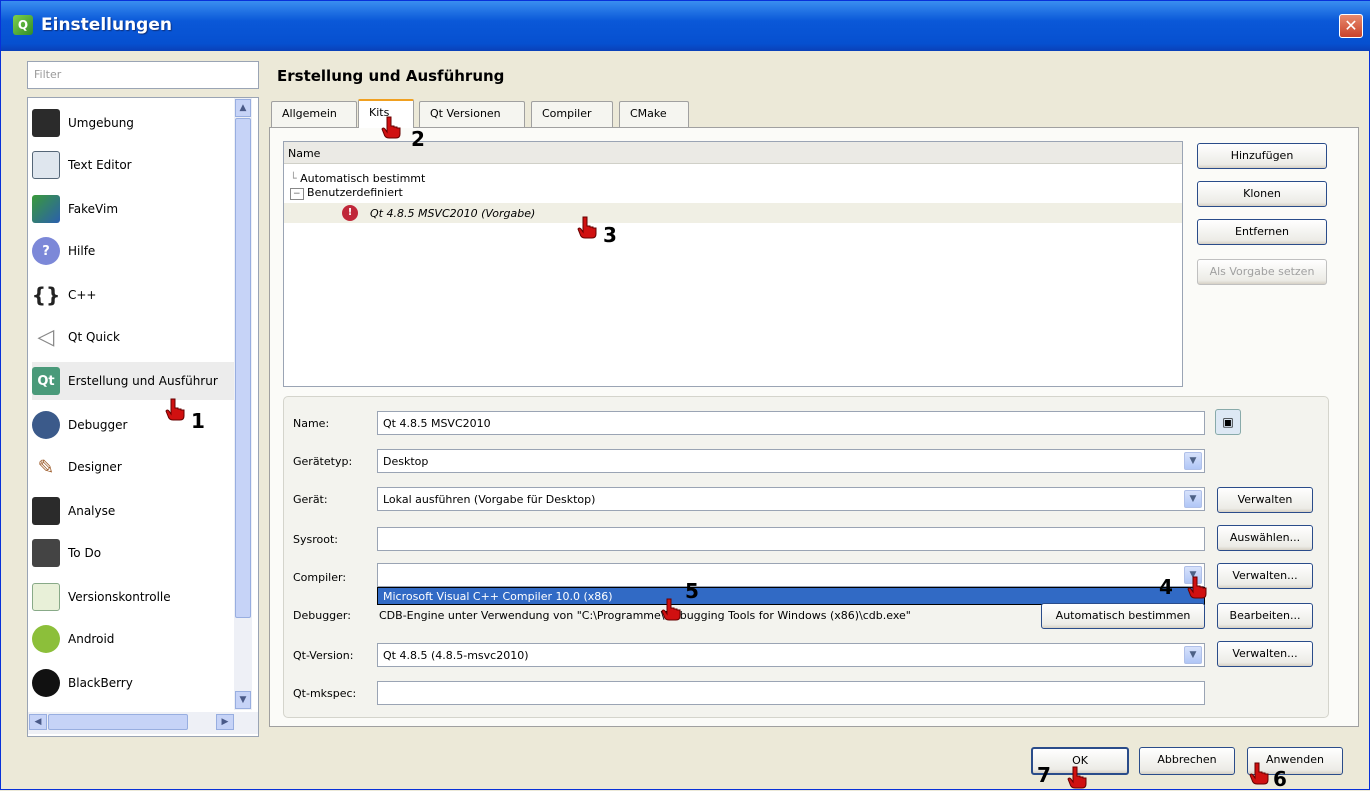 The image size is (1370, 791). What do you see at coordinates (82, 251) in the screenshot?
I see `category-label: Hilfe` at bounding box center [82, 251].